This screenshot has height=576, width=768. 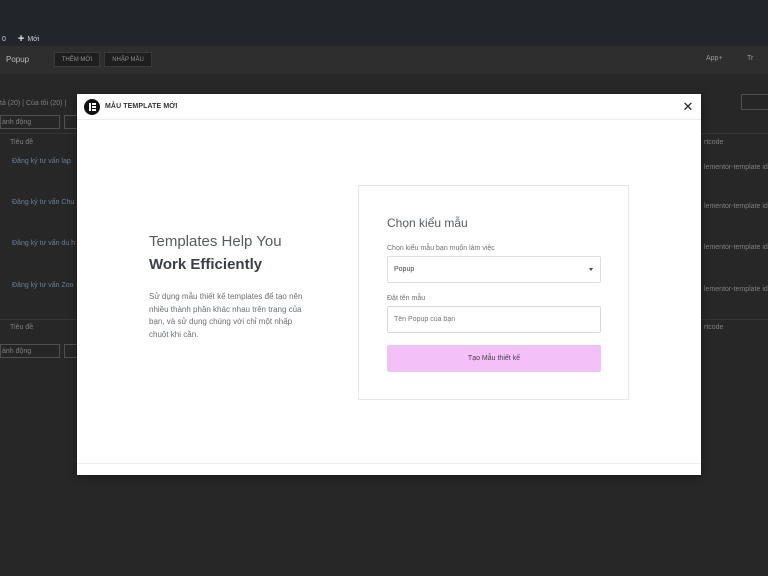 What do you see at coordinates (21, 327) in the screenshot?
I see `column-title-footer: Tiêu đề` at bounding box center [21, 327].